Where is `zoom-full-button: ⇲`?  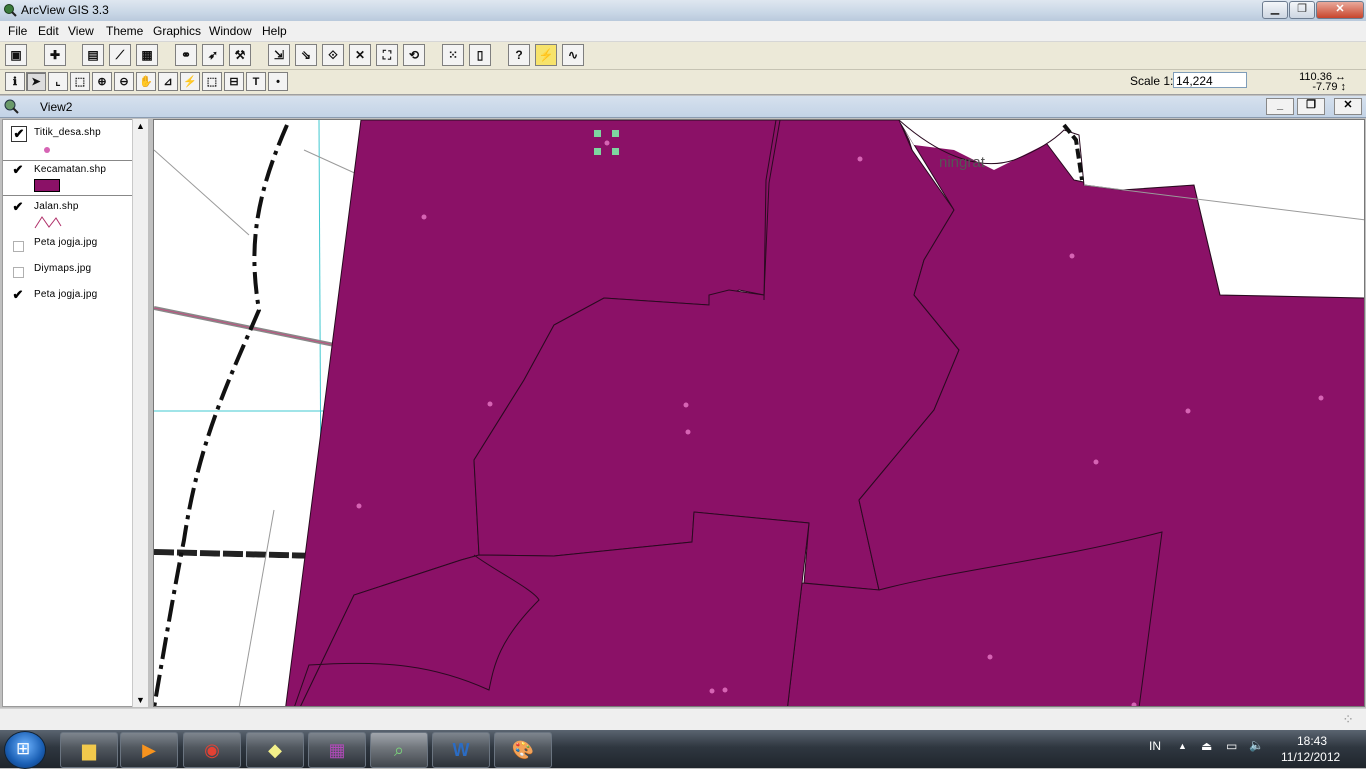
zoom-full-button: ⇲ is located at coordinates (279, 55).